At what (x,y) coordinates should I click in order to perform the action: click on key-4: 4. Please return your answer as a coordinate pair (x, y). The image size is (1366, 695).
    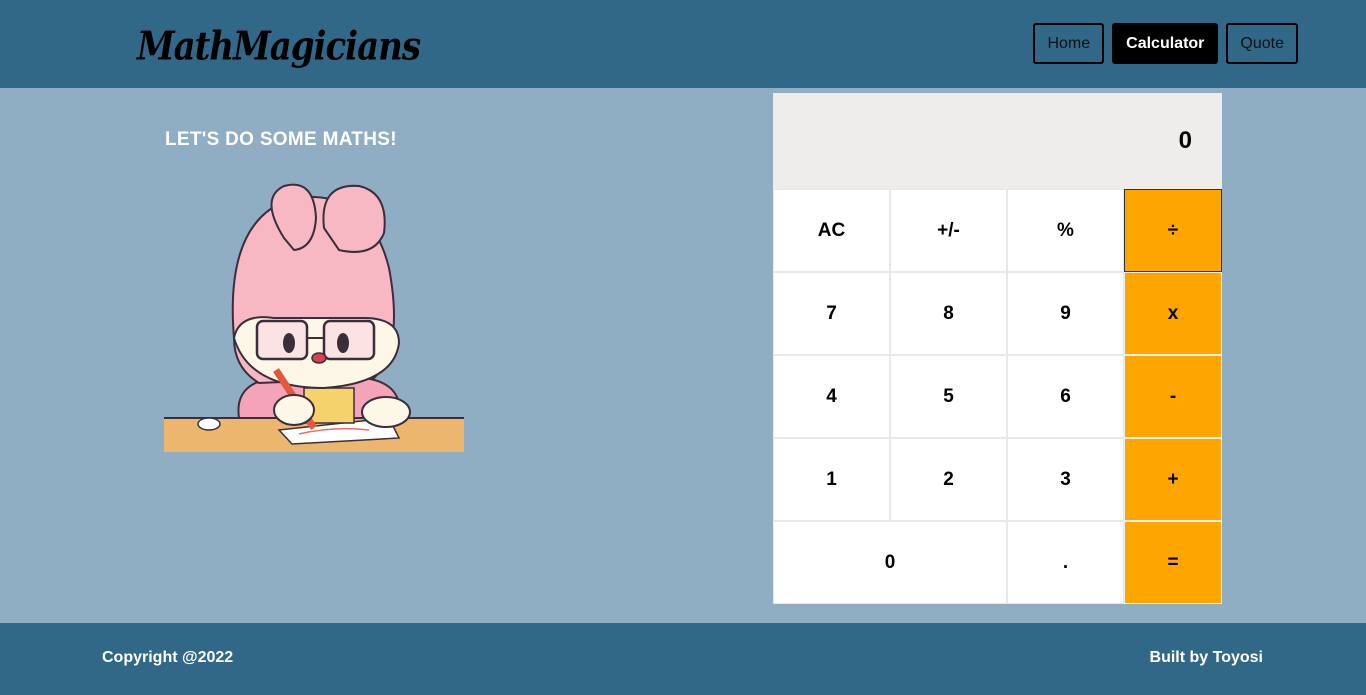
    Looking at the image, I should click on (831, 396).